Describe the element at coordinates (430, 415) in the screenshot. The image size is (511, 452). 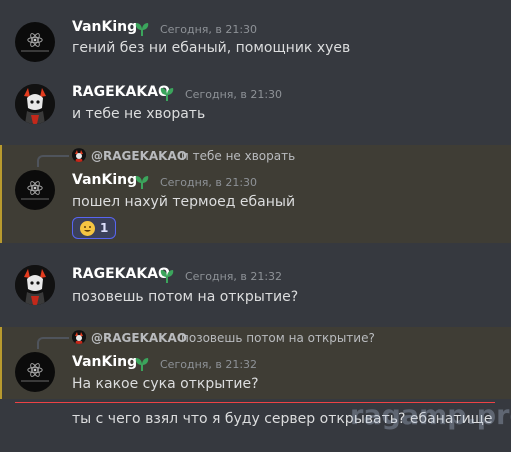
I see `watermark: ragamp.pro` at that location.